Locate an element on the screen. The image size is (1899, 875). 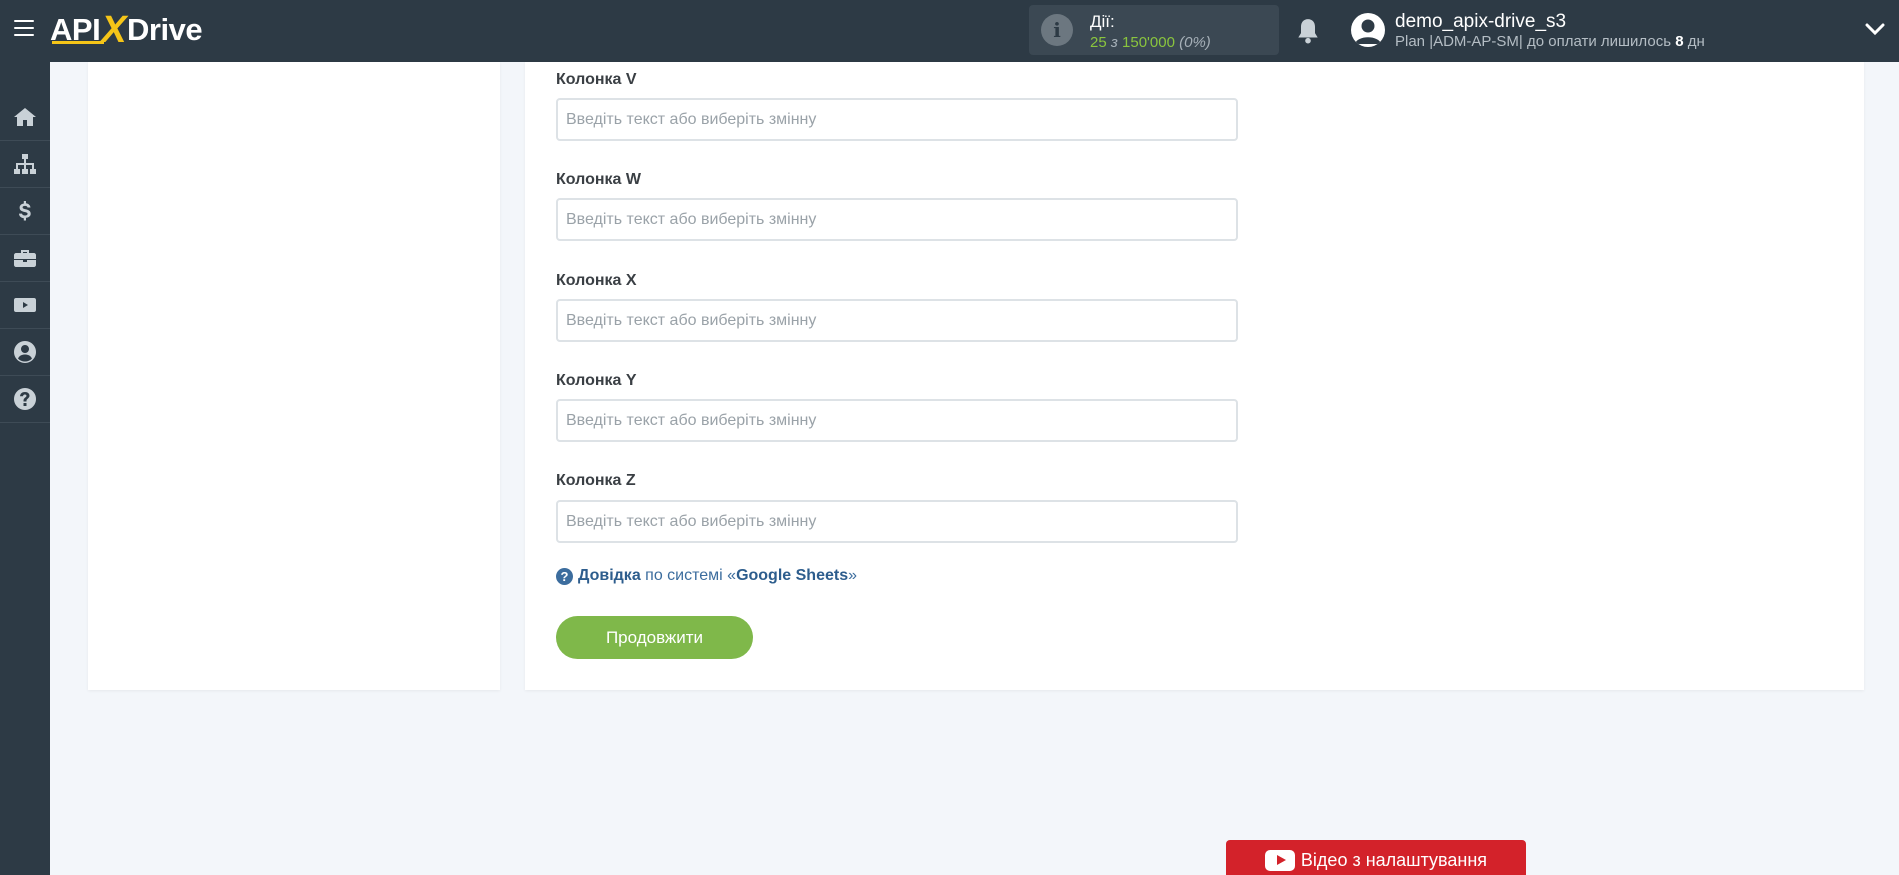
home-icon is located at coordinates (25, 117).